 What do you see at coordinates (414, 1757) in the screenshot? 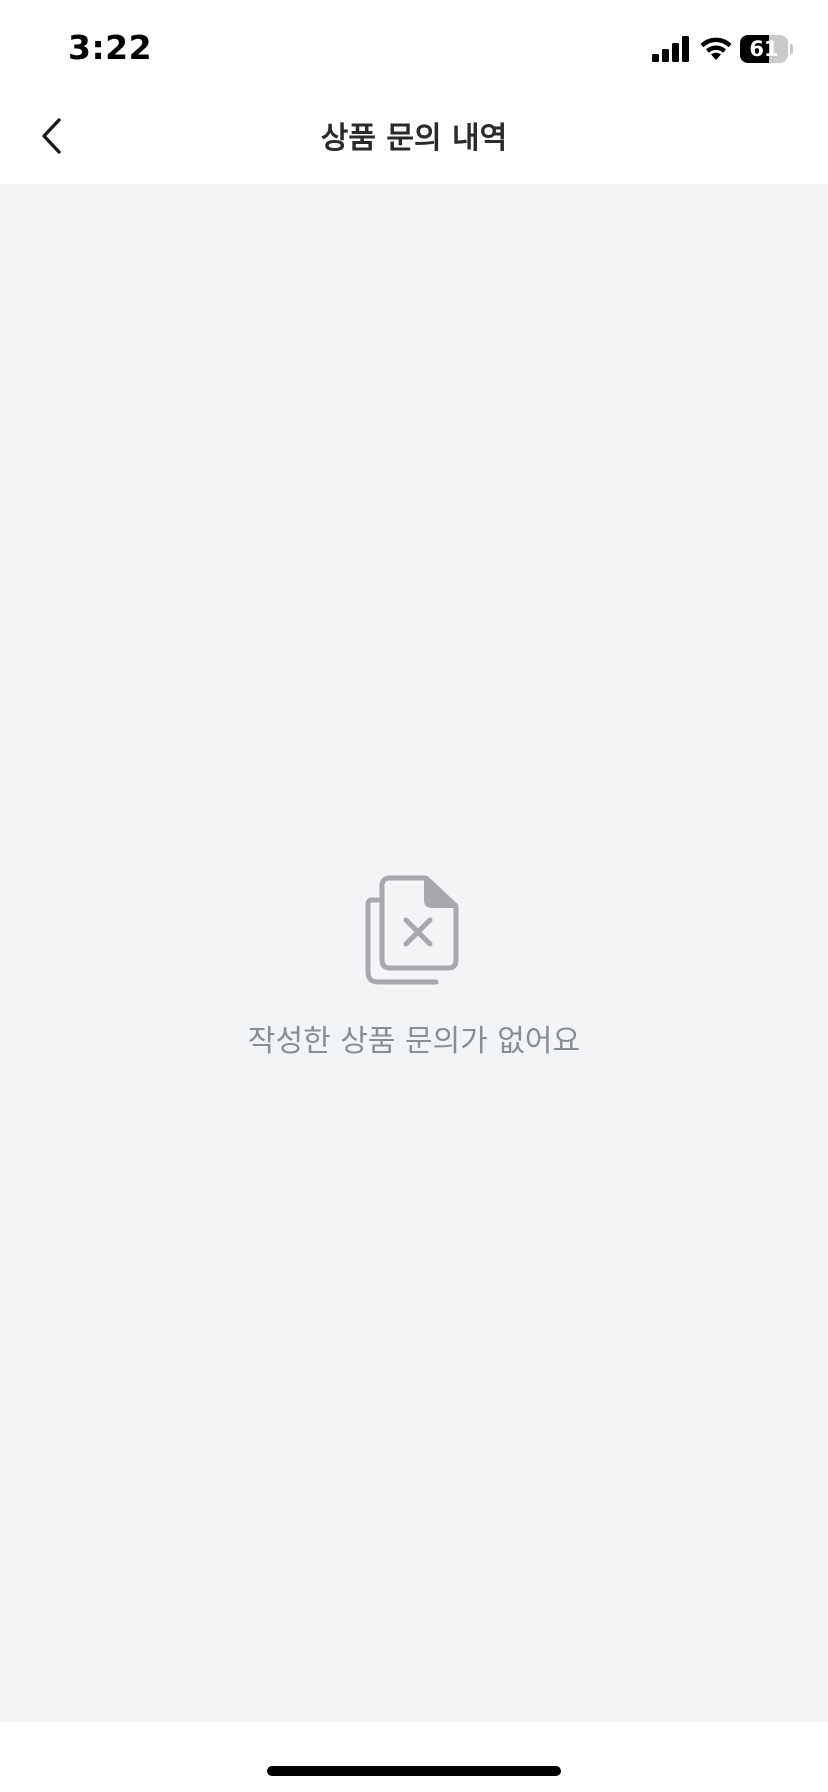
I see `home-indicator-area` at bounding box center [414, 1757].